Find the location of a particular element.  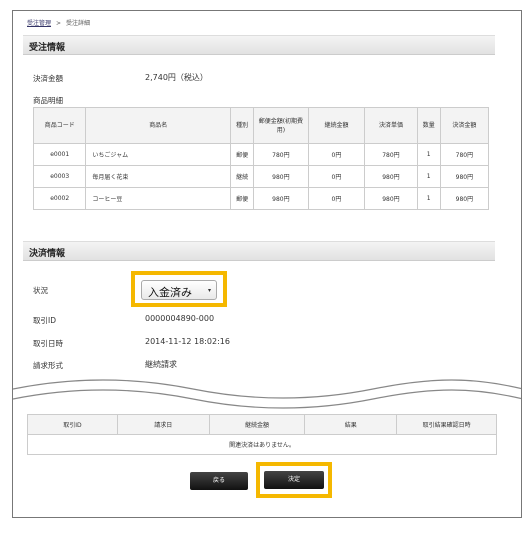

related-transactions-table: 取引ID 請求日 継続金額 結果 取引結果確認日時 関連決済はありません。 is located at coordinates (262, 434).